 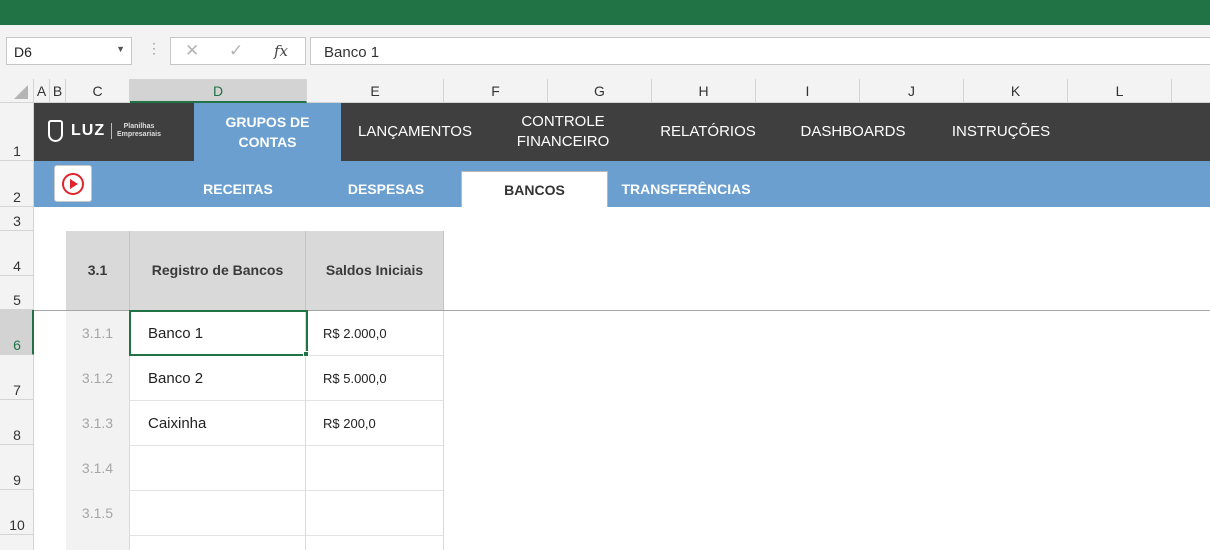 I want to click on column-header-f: F, so click(x=496, y=91).